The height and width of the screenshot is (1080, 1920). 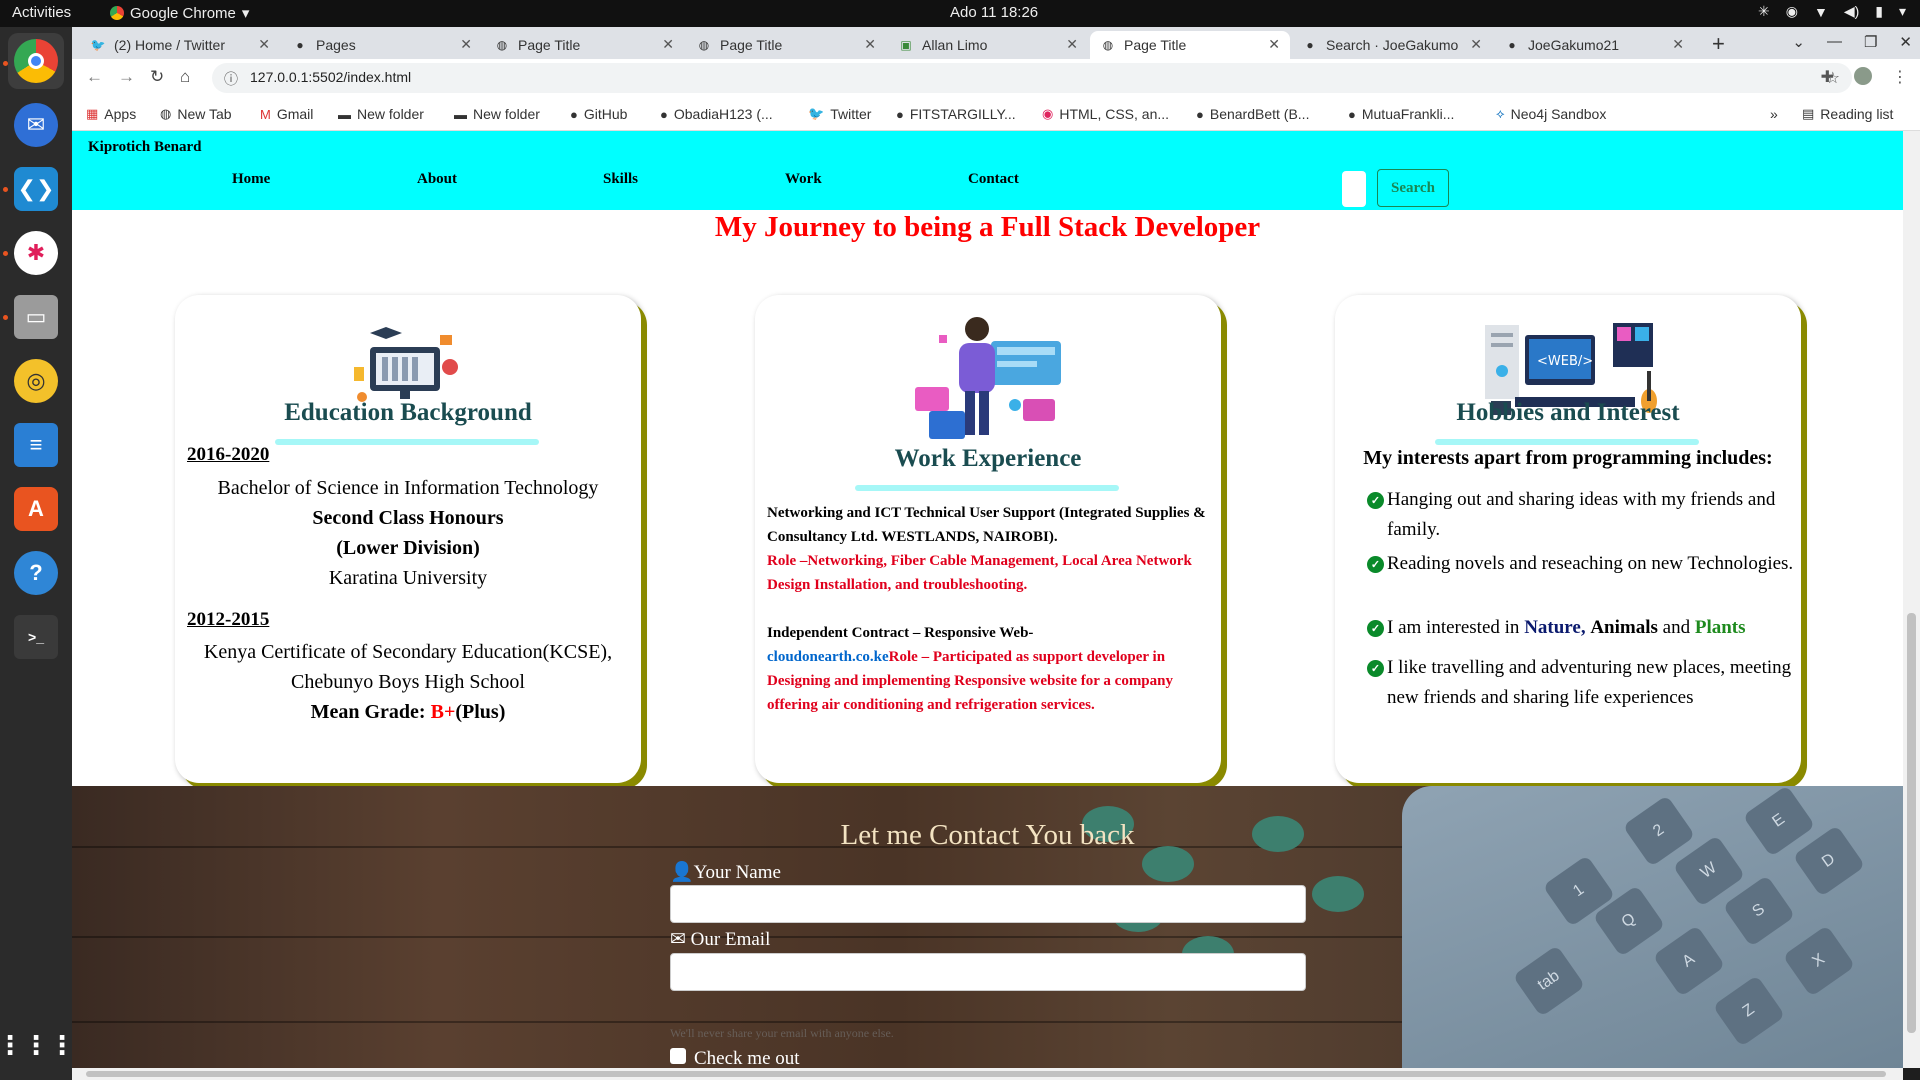 What do you see at coordinates (839, 114) in the screenshot?
I see `bookmark-twitter: 🐦 Twitter` at bounding box center [839, 114].